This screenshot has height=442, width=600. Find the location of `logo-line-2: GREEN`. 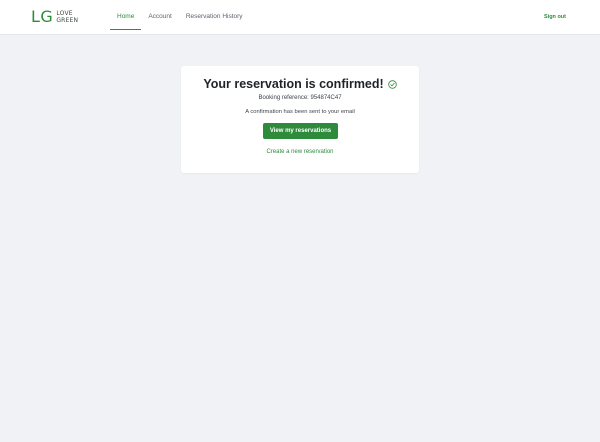

logo-line-2: GREEN is located at coordinates (67, 20).